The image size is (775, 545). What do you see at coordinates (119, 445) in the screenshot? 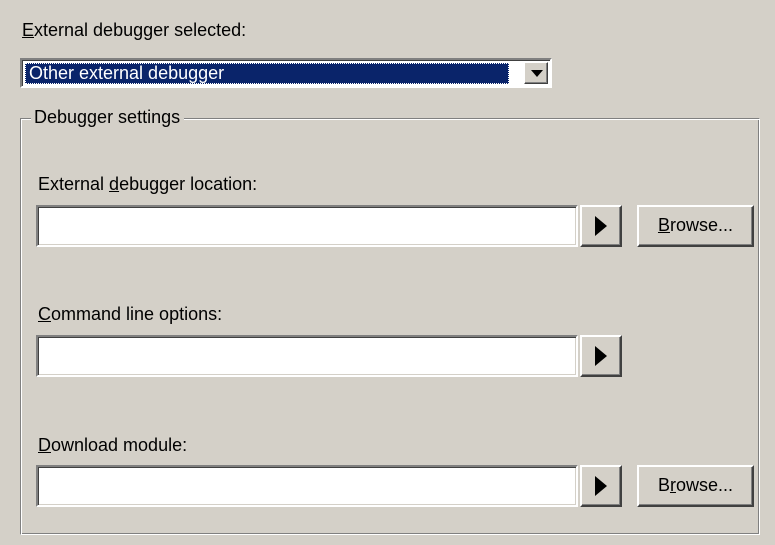
I see `label-text: ownload module:` at bounding box center [119, 445].